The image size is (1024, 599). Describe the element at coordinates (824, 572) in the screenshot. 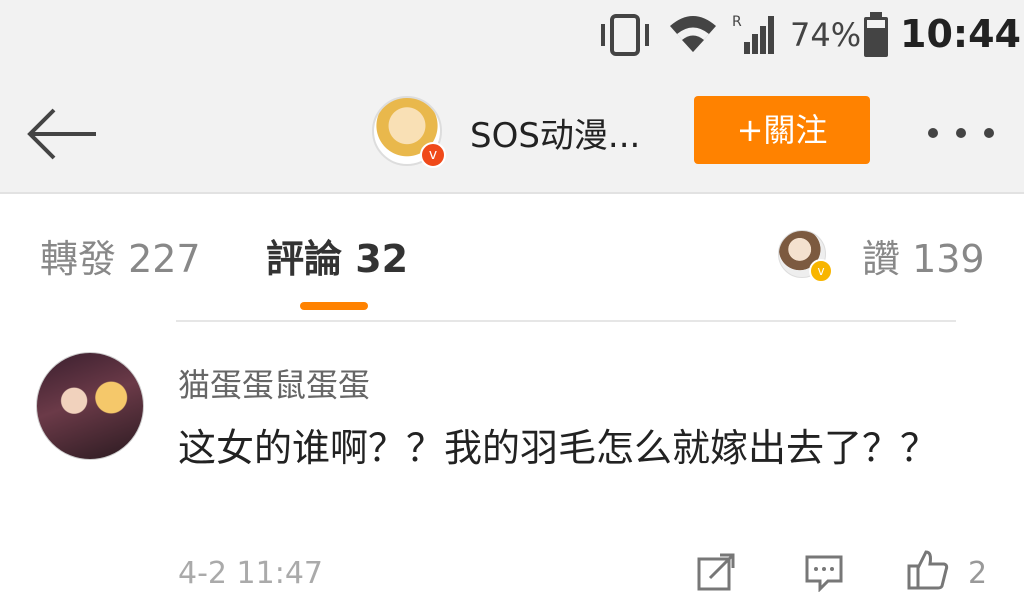

I see `reply-icon` at that location.